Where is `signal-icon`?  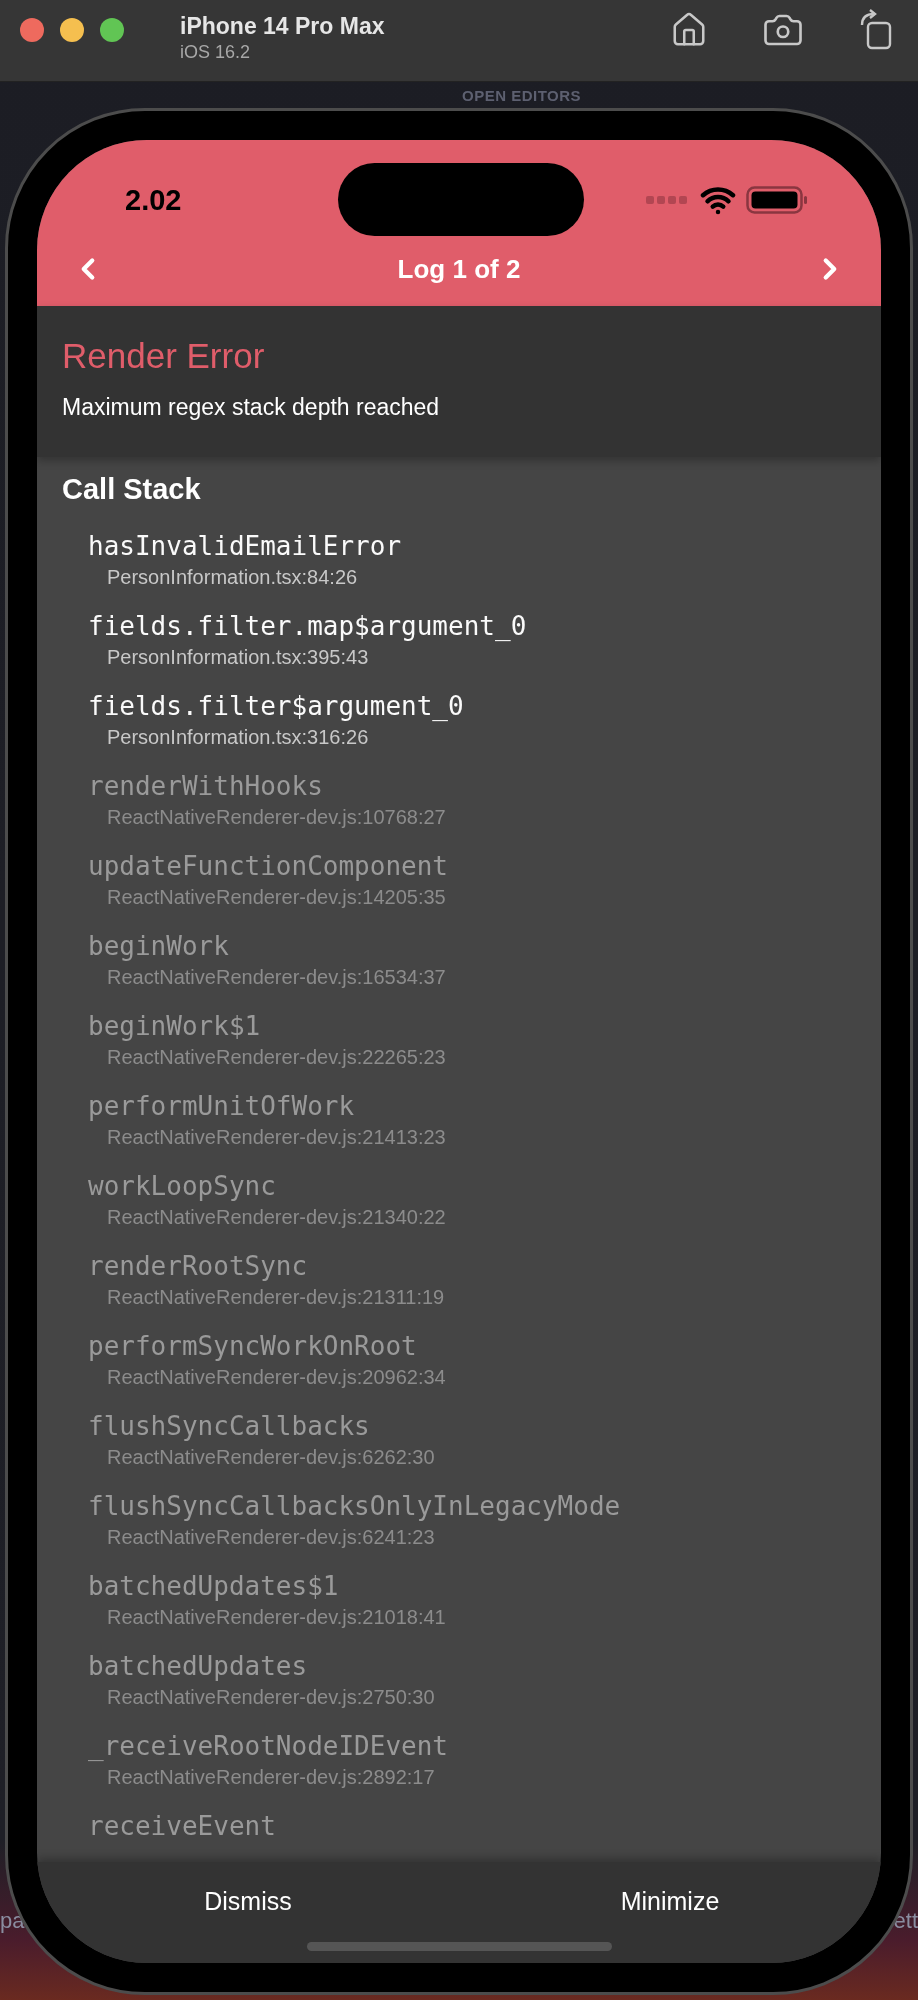 signal-icon is located at coordinates (668, 200).